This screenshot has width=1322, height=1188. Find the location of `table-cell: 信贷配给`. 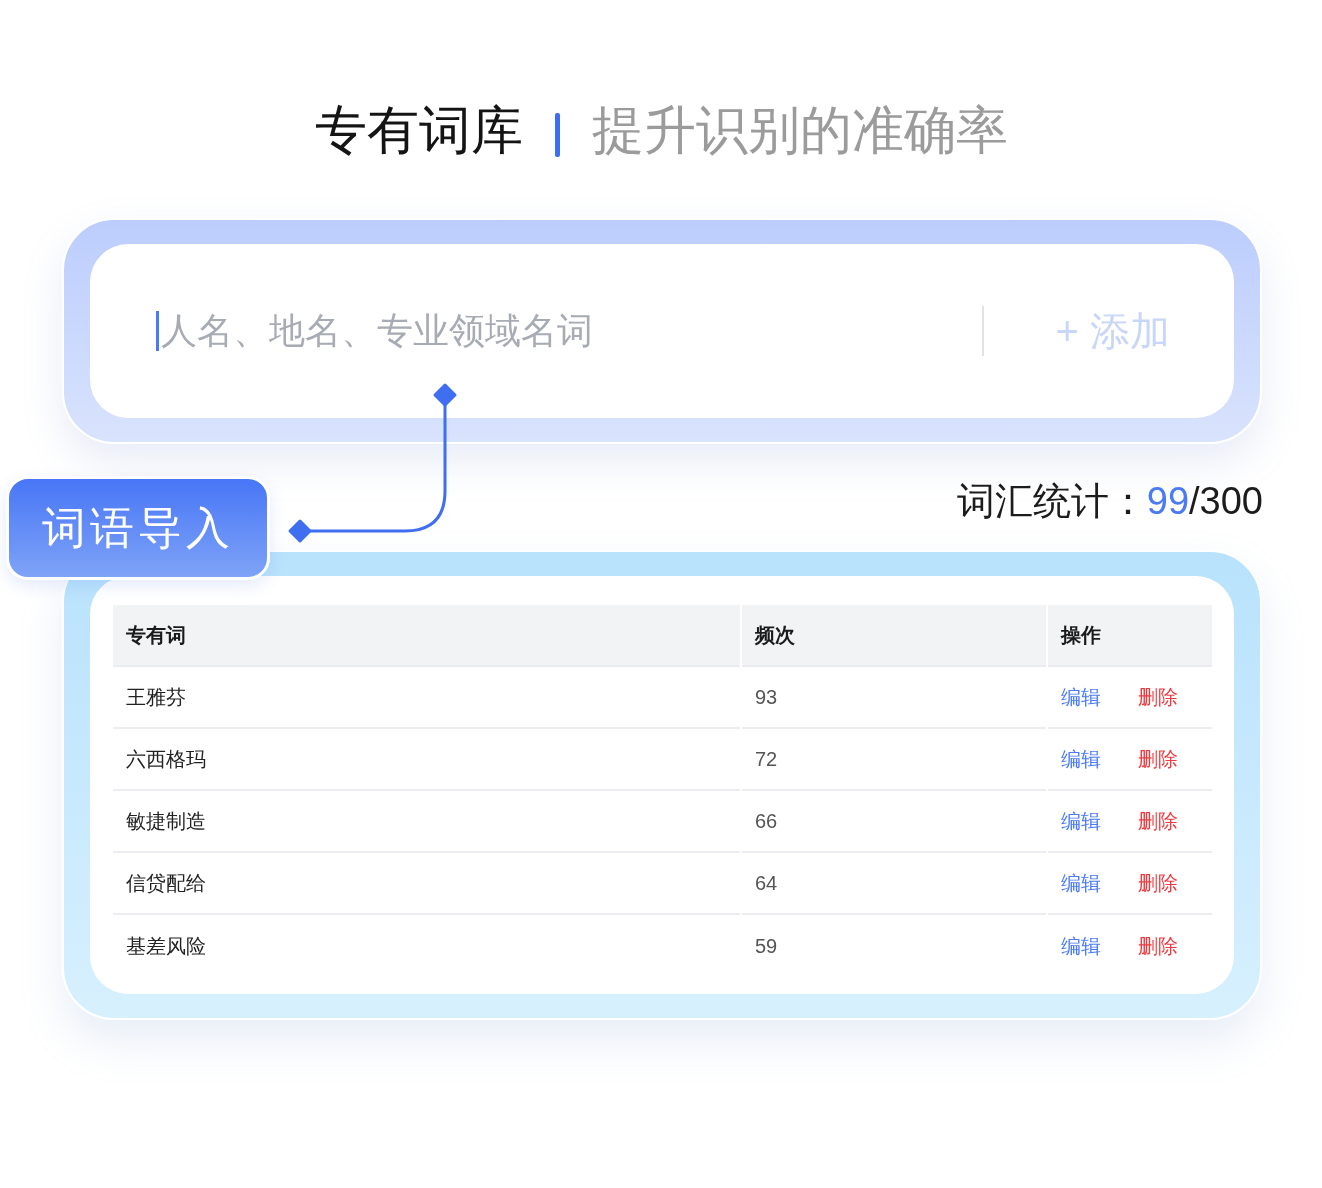

table-cell: 信贷配给 is located at coordinates (426, 884).